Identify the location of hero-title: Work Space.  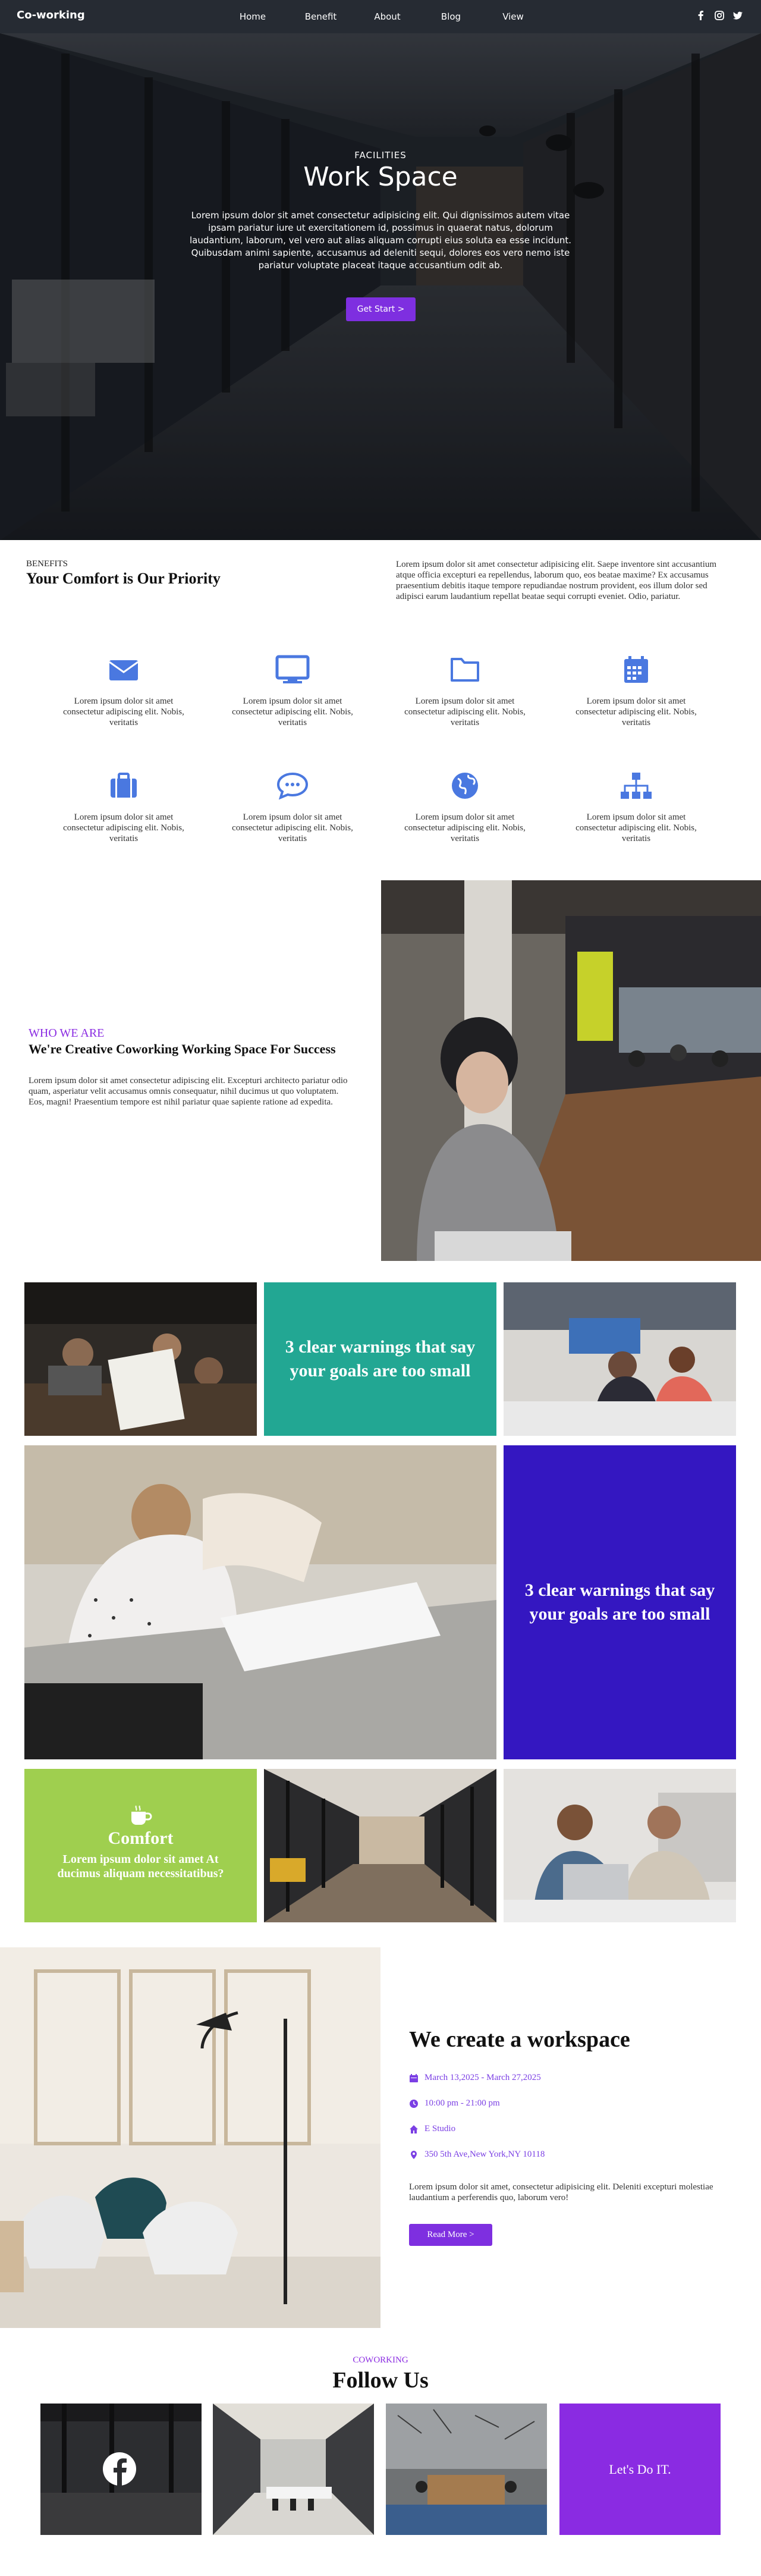
(380, 177).